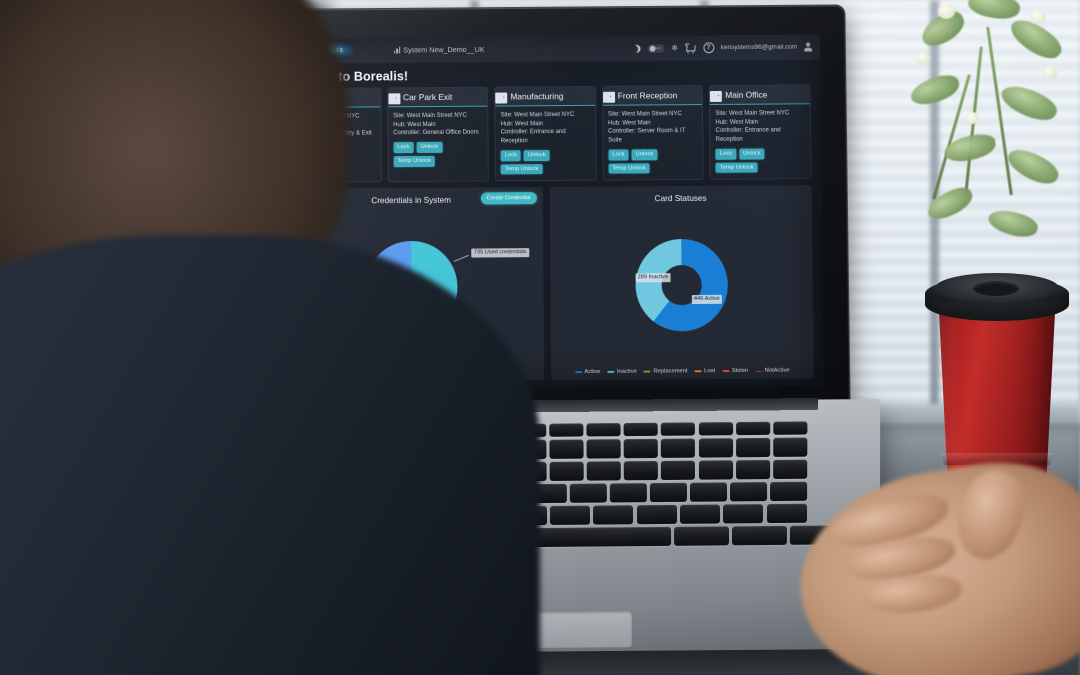 The image size is (1080, 675). I want to click on top-navigation-bar: BOREALIS System New_Demo__UK OFF, so click(545, 49).